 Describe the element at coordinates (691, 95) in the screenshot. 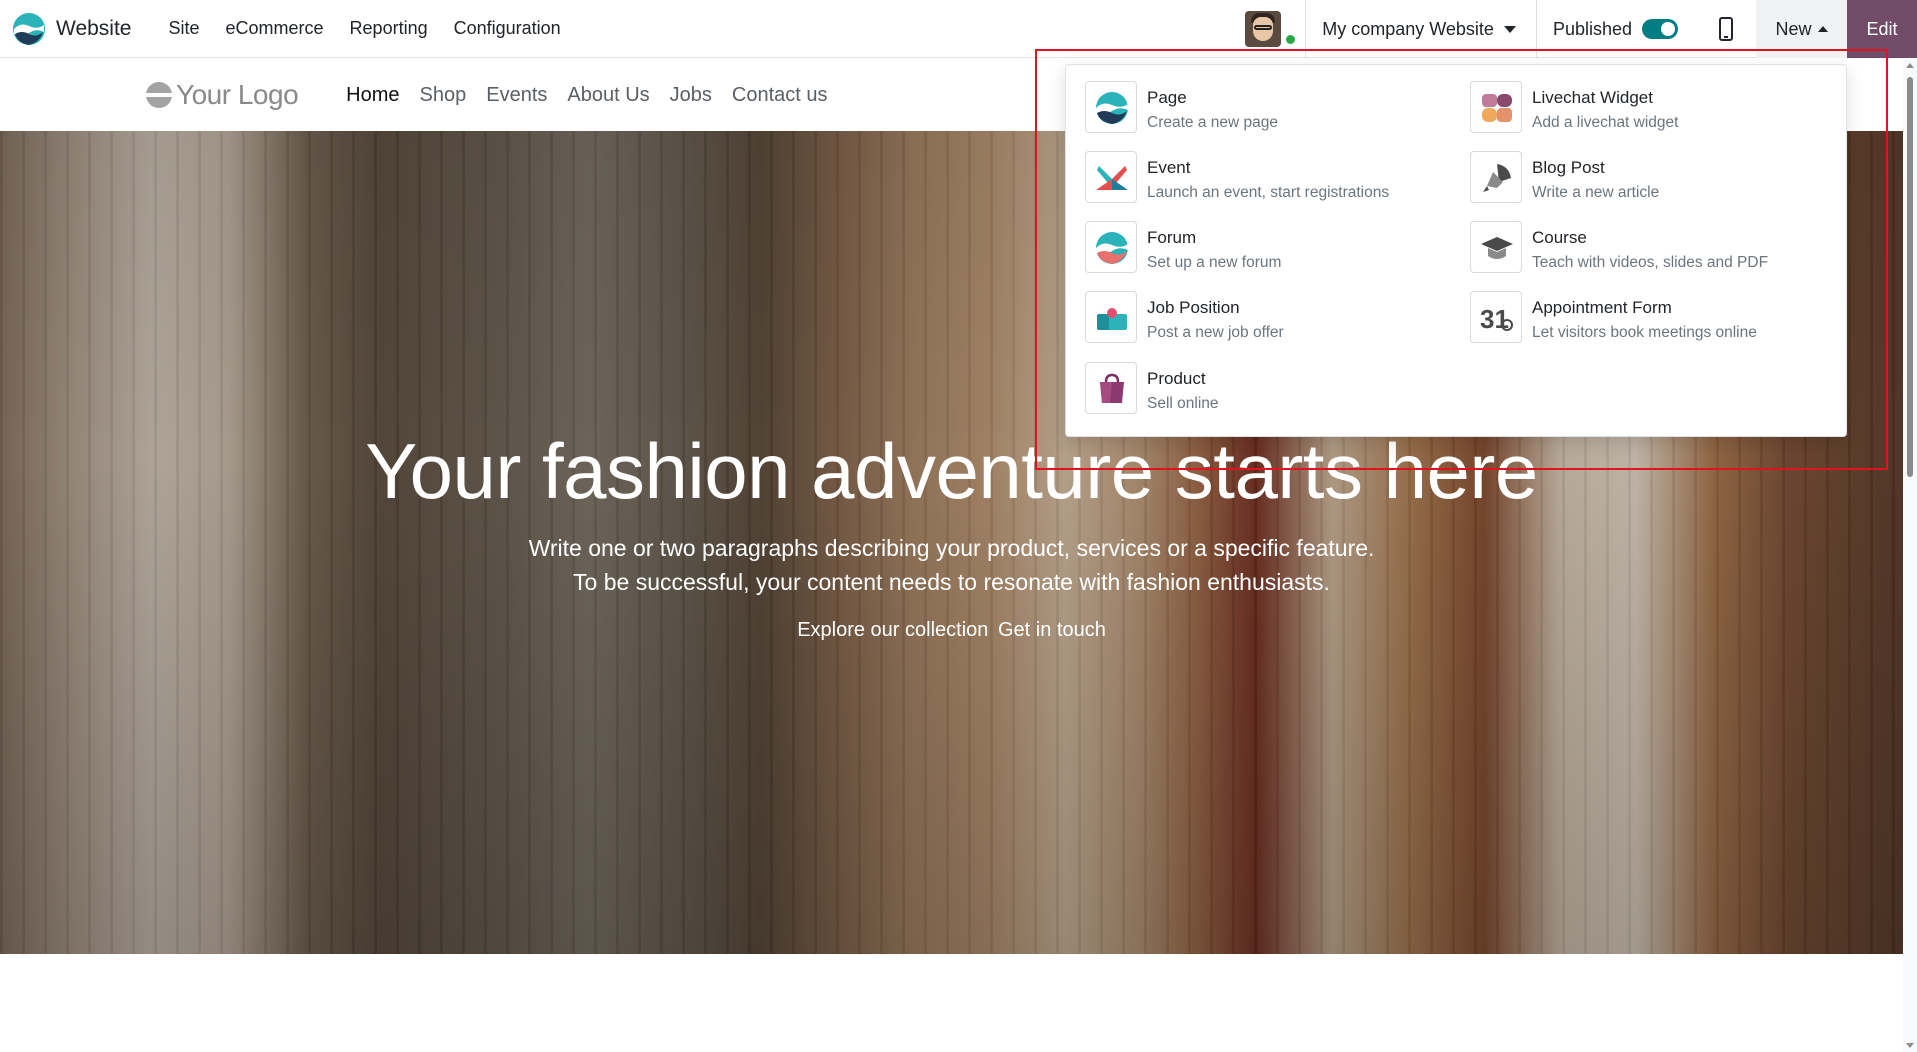

I see `nav-jobs: Jobs` at that location.